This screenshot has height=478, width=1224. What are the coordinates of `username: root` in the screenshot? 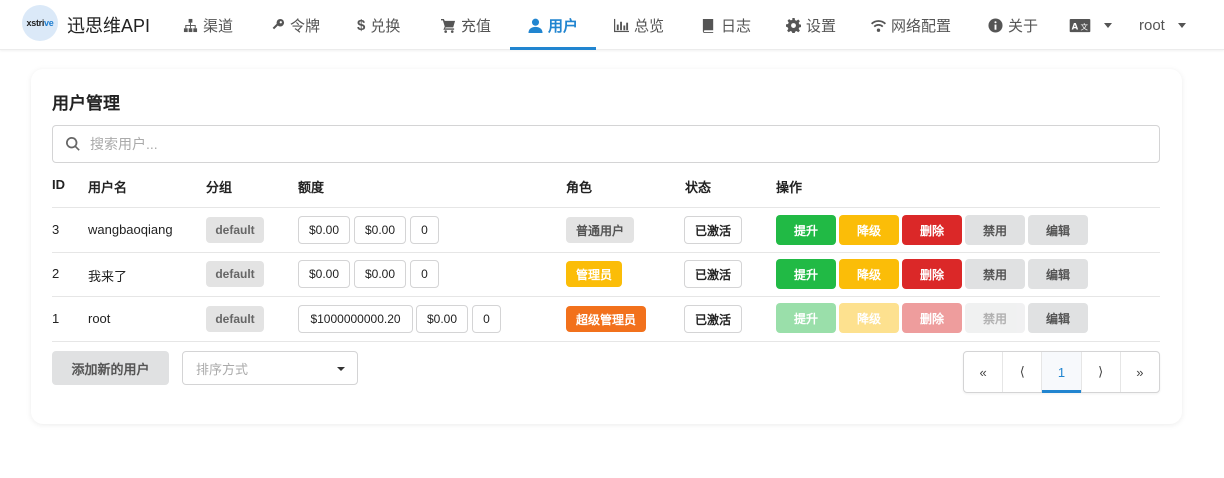 It's located at (99, 318).